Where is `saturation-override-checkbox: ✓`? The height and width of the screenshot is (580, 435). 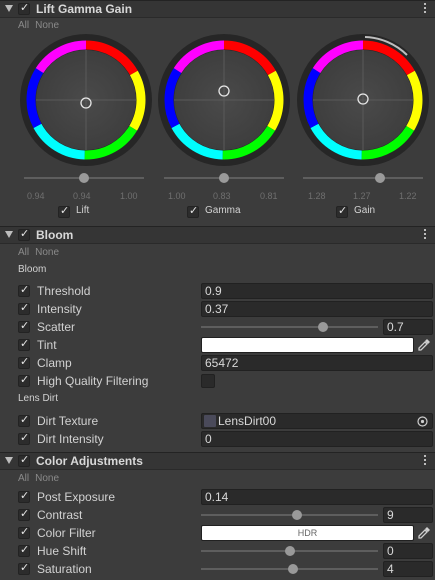
saturation-override-checkbox: ✓ is located at coordinates (24, 568).